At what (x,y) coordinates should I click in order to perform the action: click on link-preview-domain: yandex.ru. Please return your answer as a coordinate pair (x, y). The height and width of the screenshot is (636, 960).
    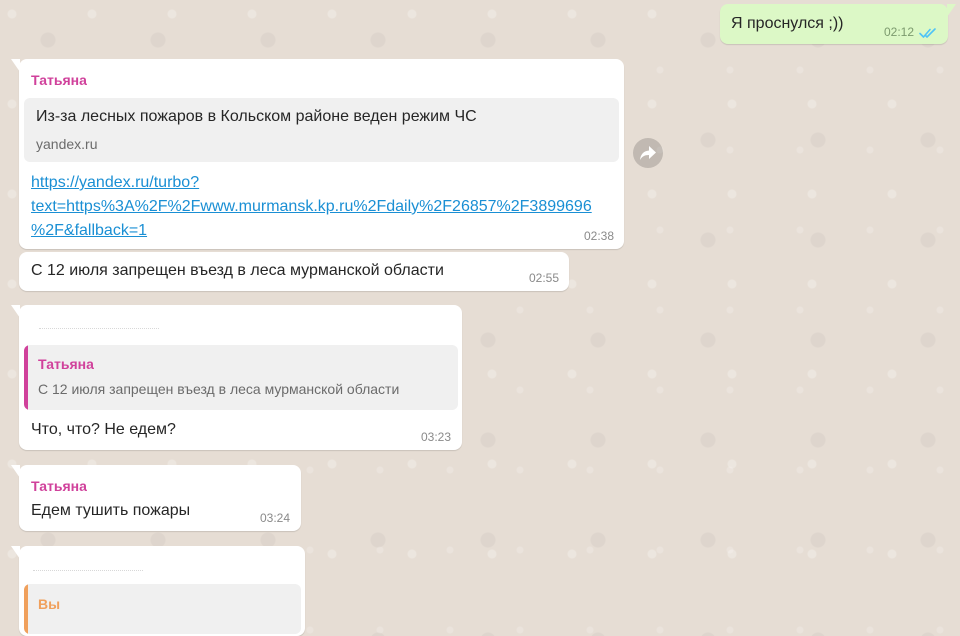
    Looking at the image, I should click on (67, 144).